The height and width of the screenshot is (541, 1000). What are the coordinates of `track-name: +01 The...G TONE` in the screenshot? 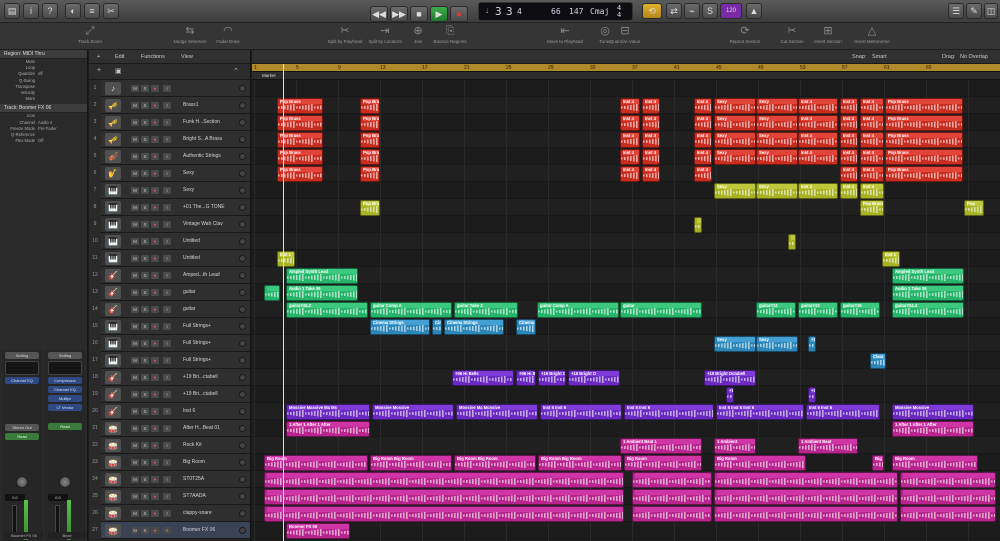 It's located at (209, 207).